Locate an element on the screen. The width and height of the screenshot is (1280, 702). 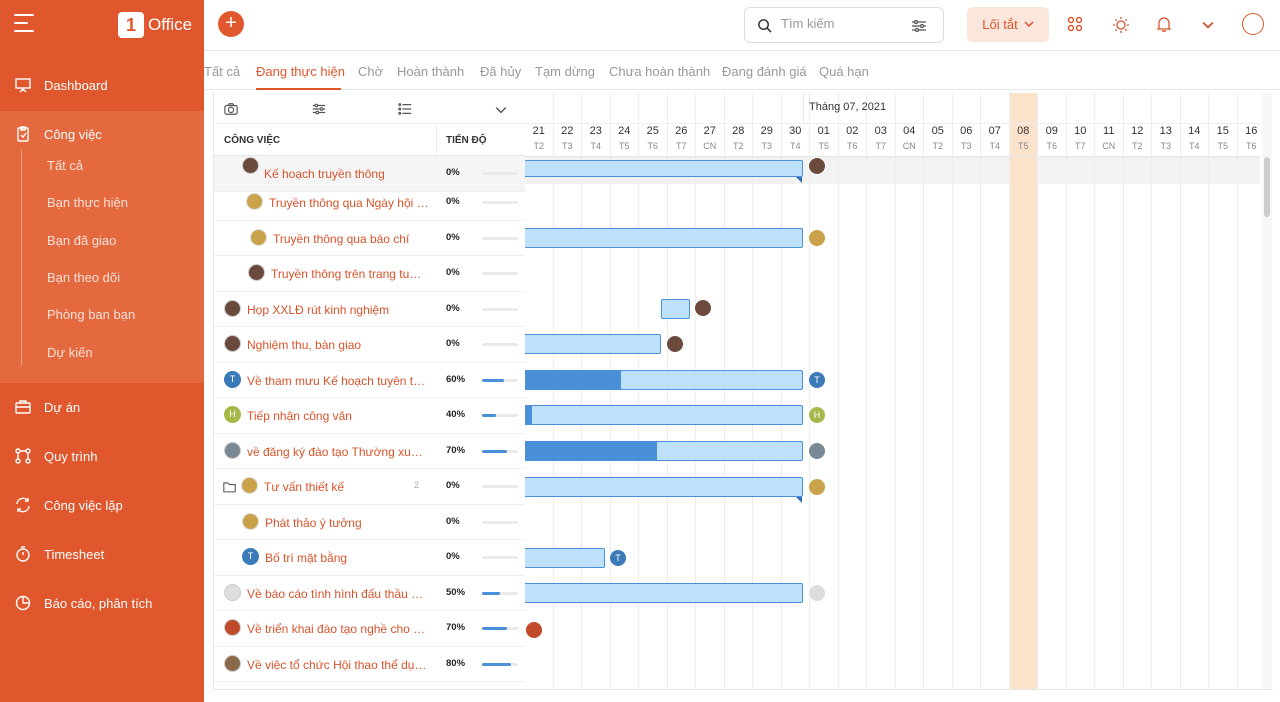
table-row: Truyền thông trên trang tuyển dụng 0% is located at coordinates (369, 274).